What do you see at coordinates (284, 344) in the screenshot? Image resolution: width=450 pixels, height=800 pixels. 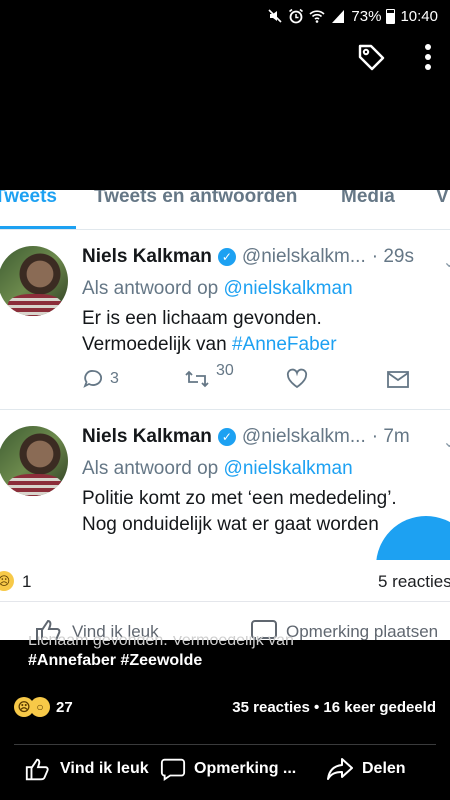 I see `hashtag: #AnneFaber` at bounding box center [284, 344].